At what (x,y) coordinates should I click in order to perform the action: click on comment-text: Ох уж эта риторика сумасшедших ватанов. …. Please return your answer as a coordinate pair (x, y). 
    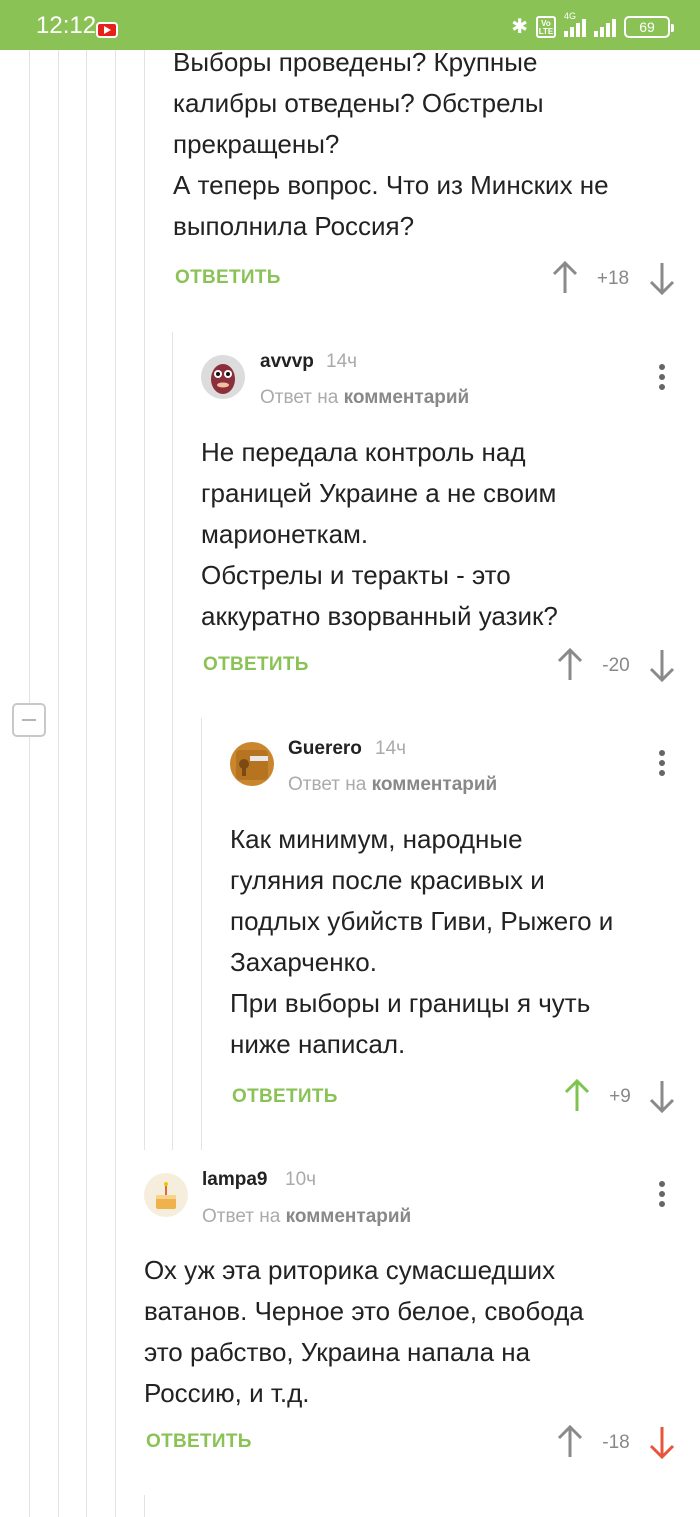
    Looking at the image, I should click on (364, 1332).